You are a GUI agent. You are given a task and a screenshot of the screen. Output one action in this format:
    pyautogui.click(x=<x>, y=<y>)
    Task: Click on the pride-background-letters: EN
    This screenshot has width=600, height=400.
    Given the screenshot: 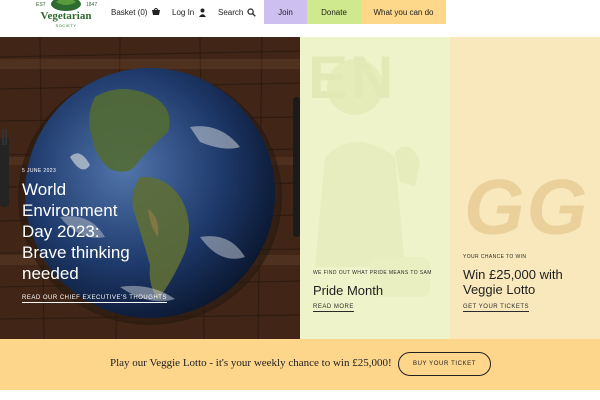 What is the action you would take?
    pyautogui.click(x=352, y=77)
    